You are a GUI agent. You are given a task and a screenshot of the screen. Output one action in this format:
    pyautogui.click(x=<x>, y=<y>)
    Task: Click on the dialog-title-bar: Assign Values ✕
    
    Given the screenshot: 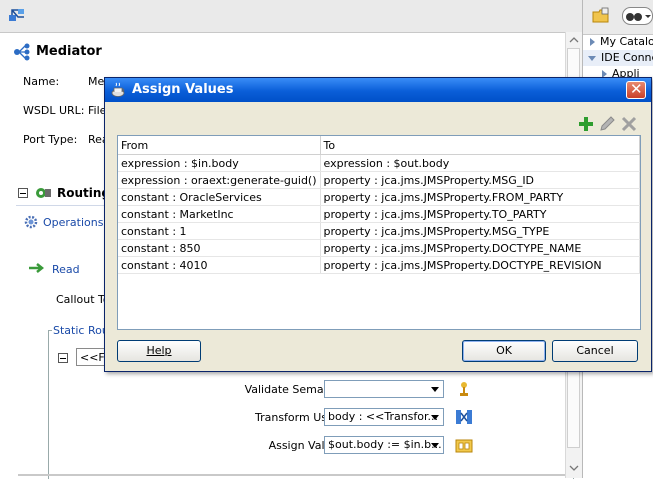 What is the action you would take?
    pyautogui.click(x=378, y=90)
    